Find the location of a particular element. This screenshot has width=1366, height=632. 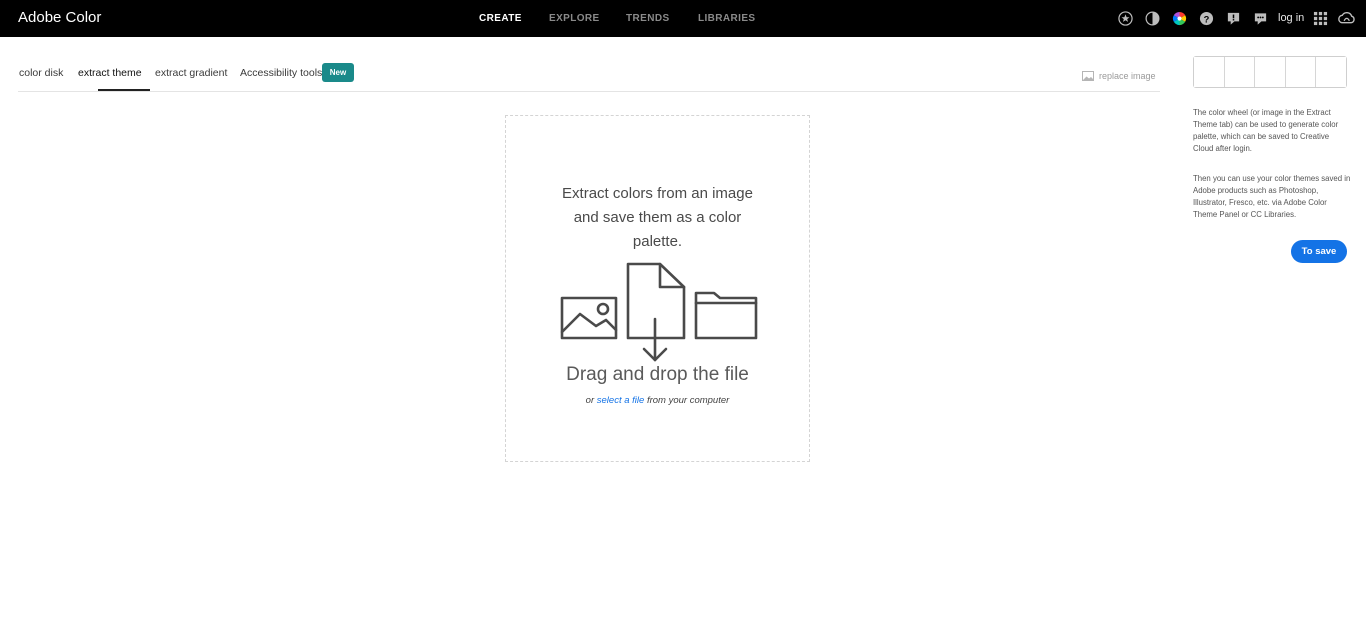

nav-trends: TRENDS is located at coordinates (648, 18).